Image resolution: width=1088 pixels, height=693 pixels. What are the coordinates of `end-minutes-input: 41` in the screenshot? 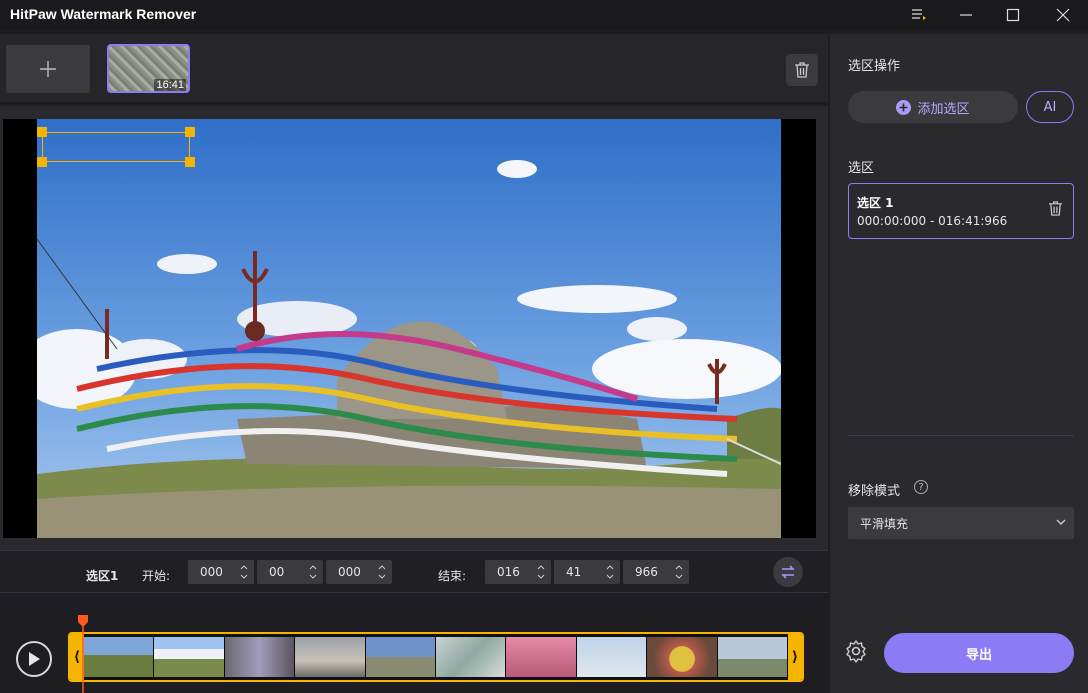 It's located at (587, 572).